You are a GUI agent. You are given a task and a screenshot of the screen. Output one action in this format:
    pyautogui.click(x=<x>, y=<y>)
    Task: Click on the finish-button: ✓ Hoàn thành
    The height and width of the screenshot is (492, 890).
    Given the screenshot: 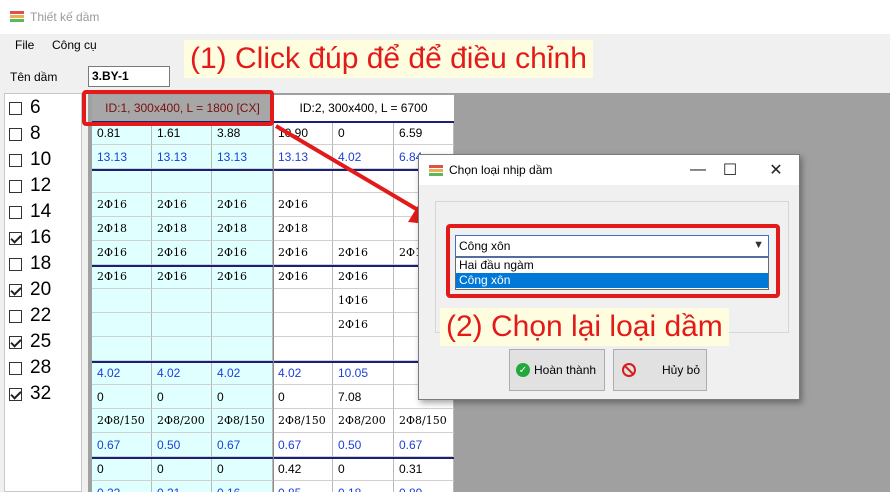 What is the action you would take?
    pyautogui.click(x=557, y=370)
    